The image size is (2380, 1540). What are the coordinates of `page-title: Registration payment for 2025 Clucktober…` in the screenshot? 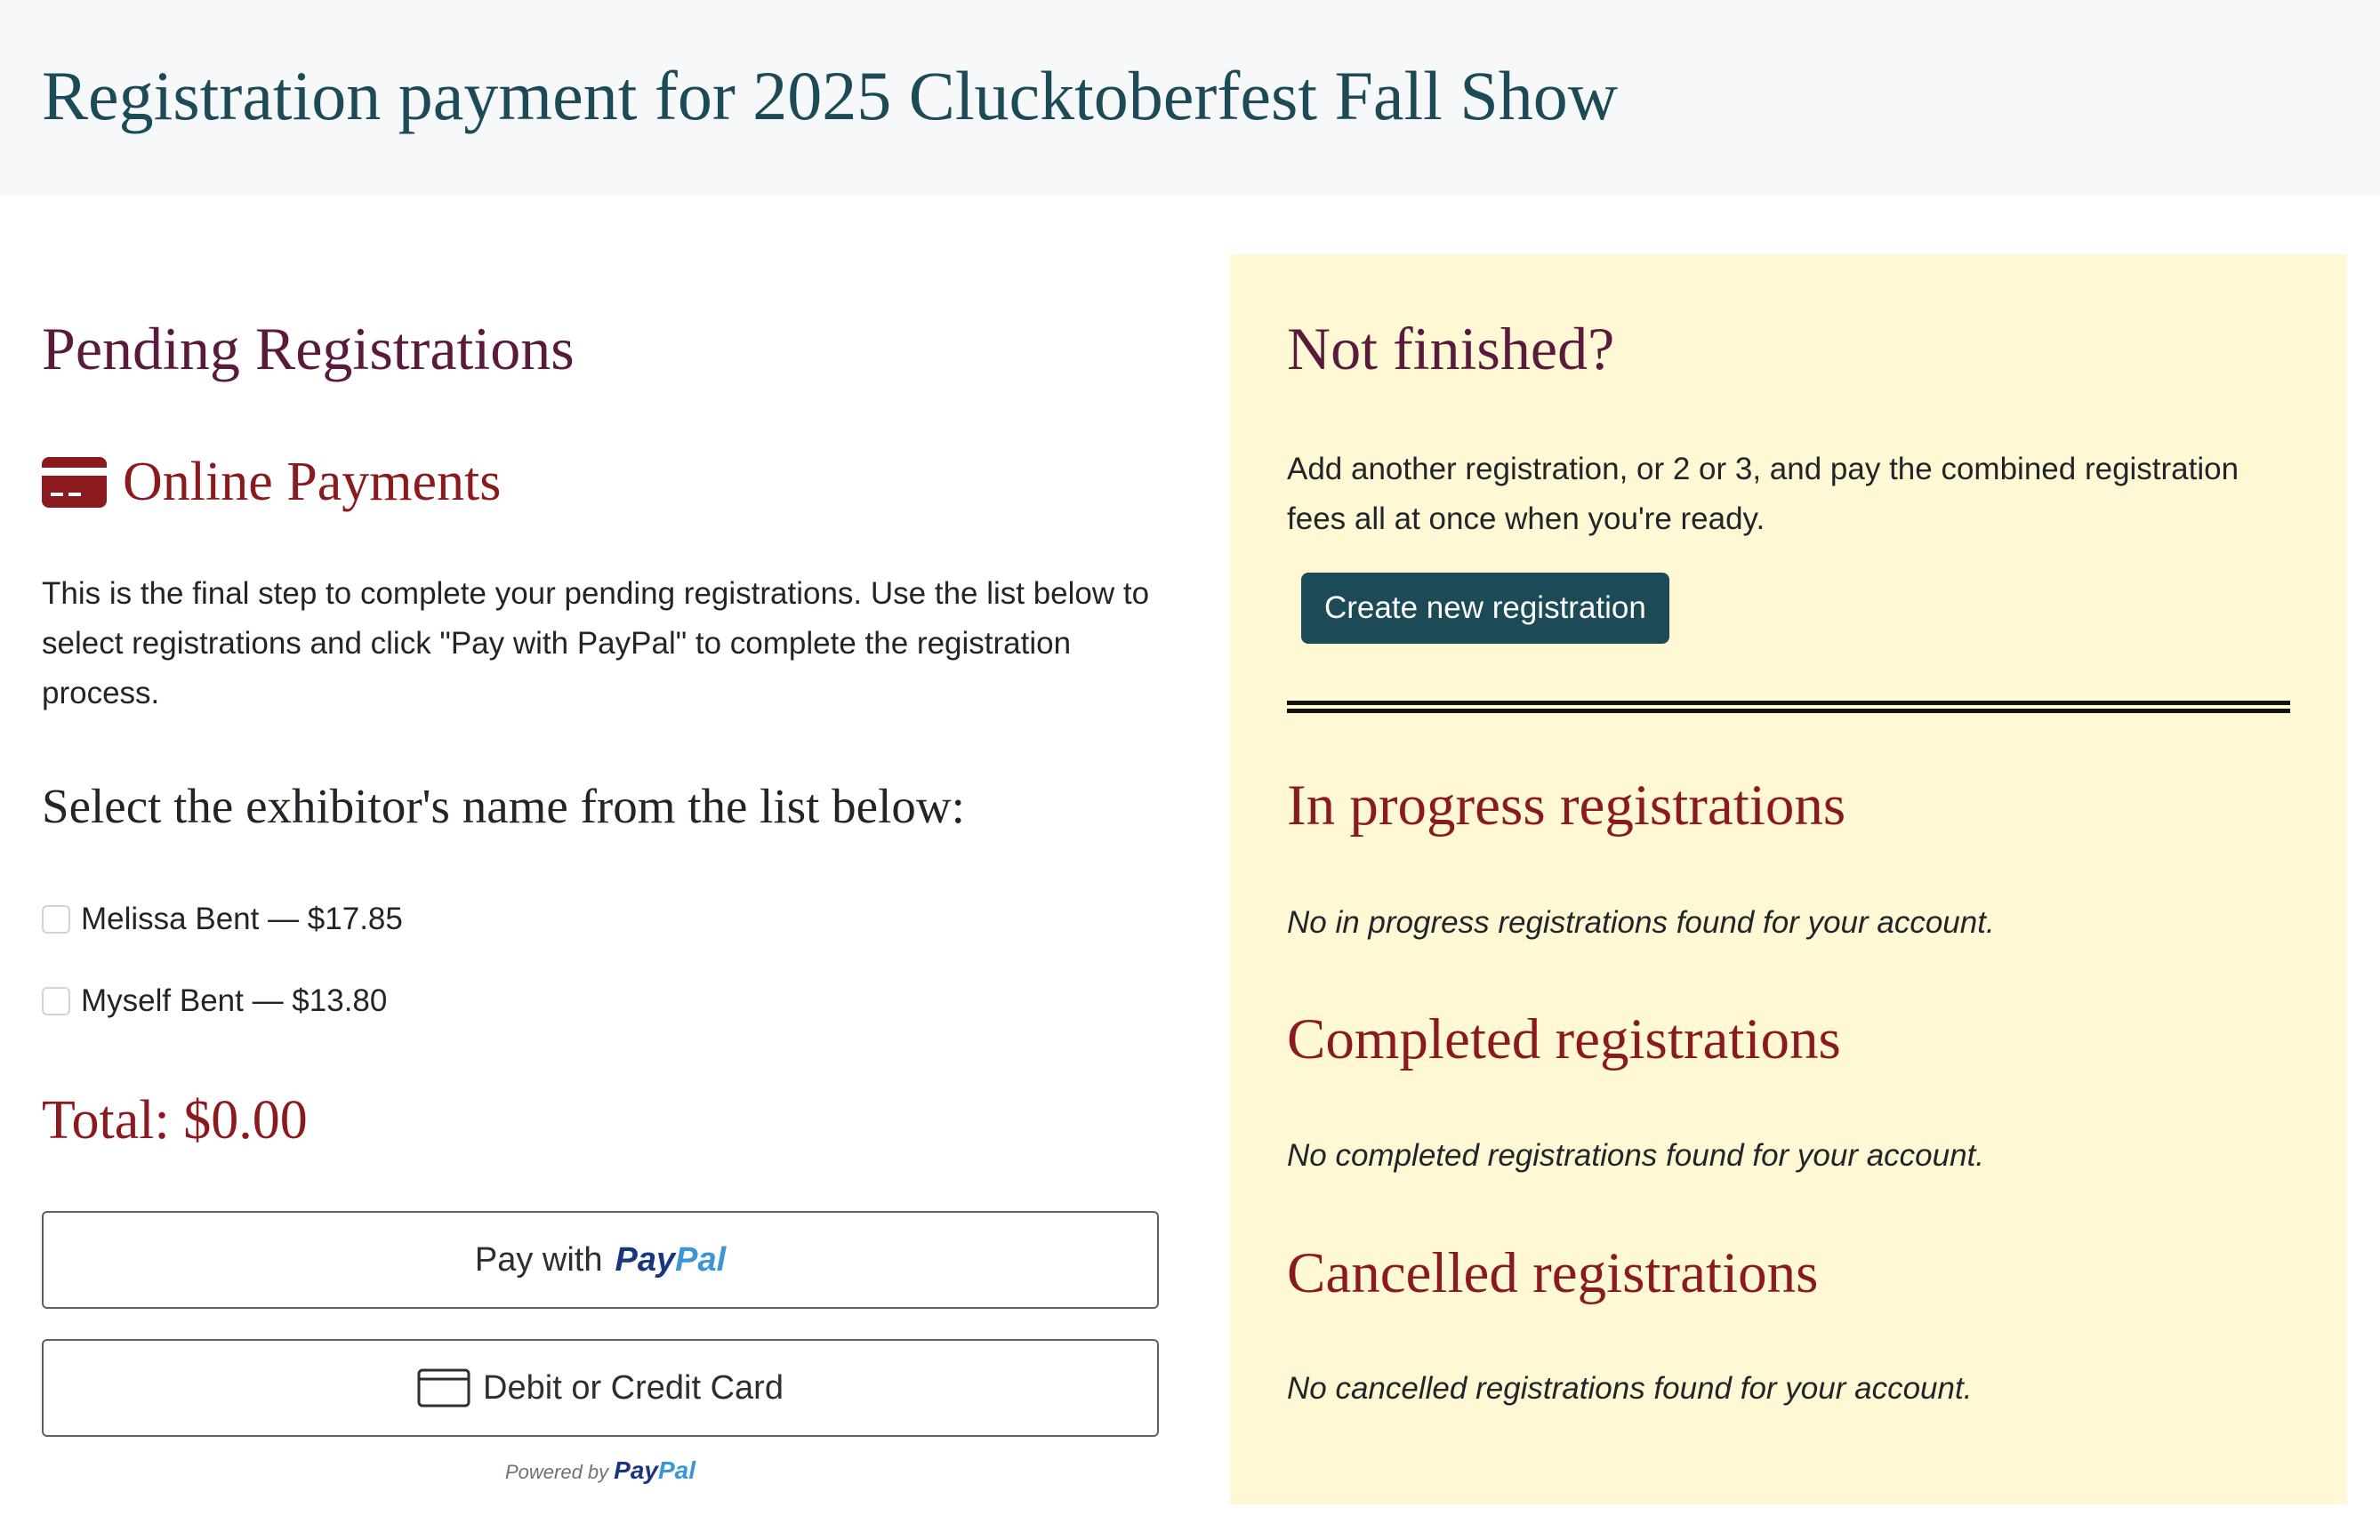 It's located at (830, 95).